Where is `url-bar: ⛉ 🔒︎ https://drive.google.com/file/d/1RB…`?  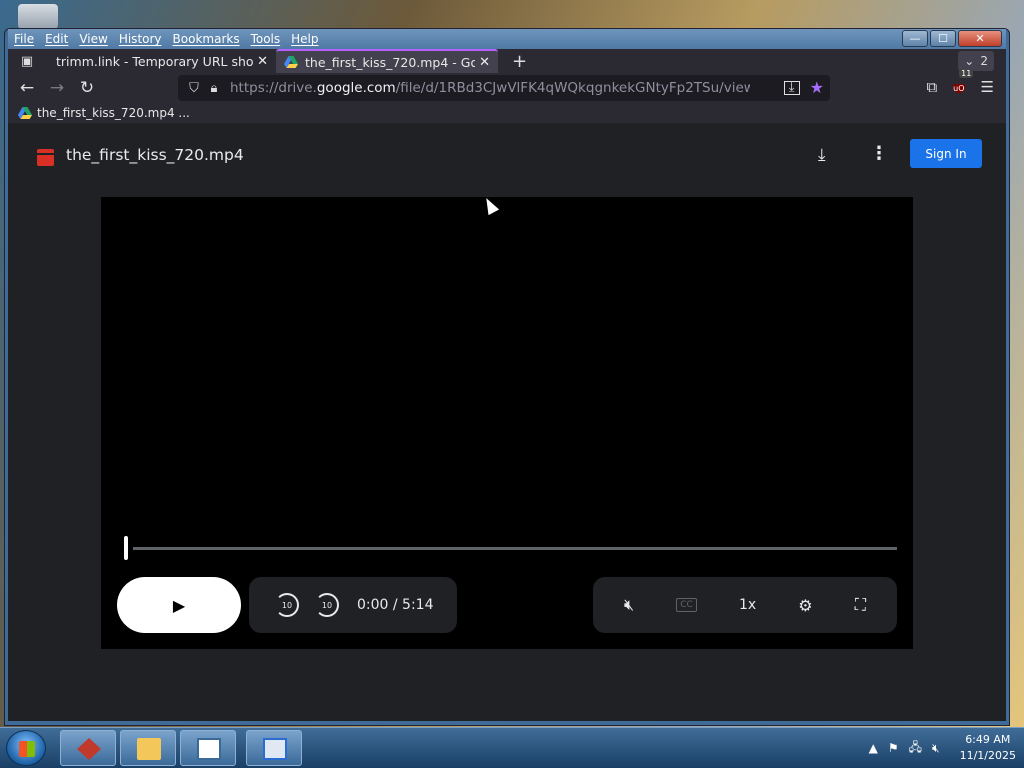
url-bar: ⛉ 🔒︎ https://drive.google.com/file/d/1RB… is located at coordinates (504, 88).